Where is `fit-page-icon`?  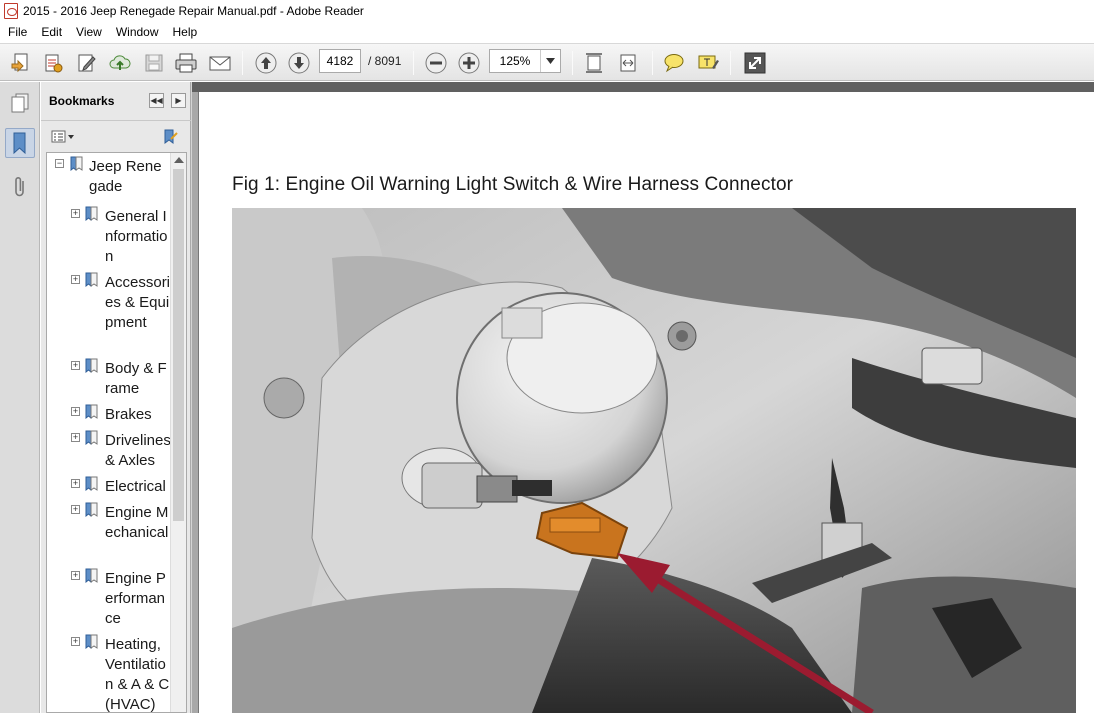
fit-page-icon is located at coordinates (594, 63).